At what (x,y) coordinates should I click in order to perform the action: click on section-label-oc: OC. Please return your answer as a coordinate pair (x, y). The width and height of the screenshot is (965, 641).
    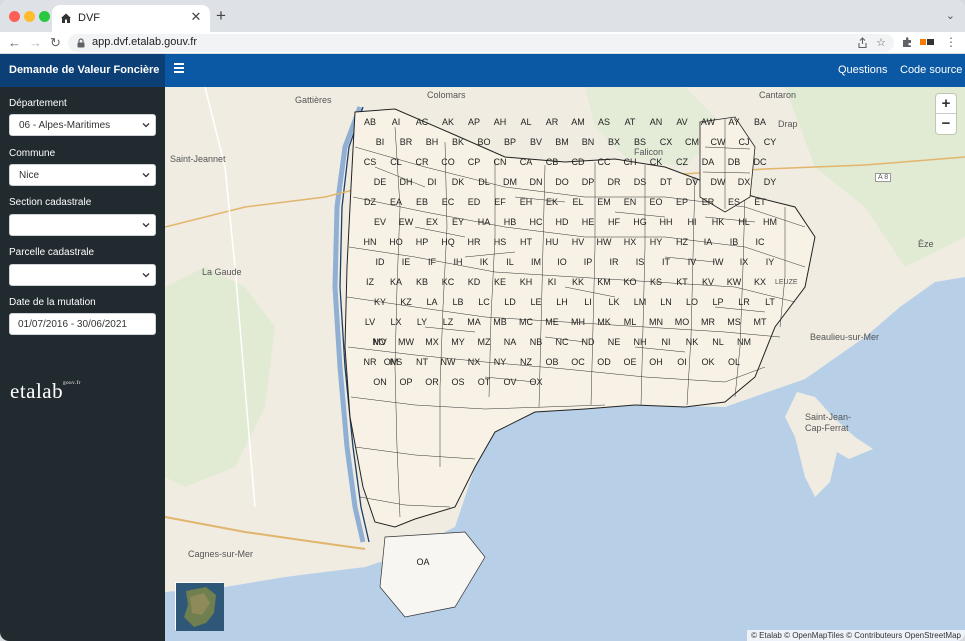
    Looking at the image, I should click on (578, 362).